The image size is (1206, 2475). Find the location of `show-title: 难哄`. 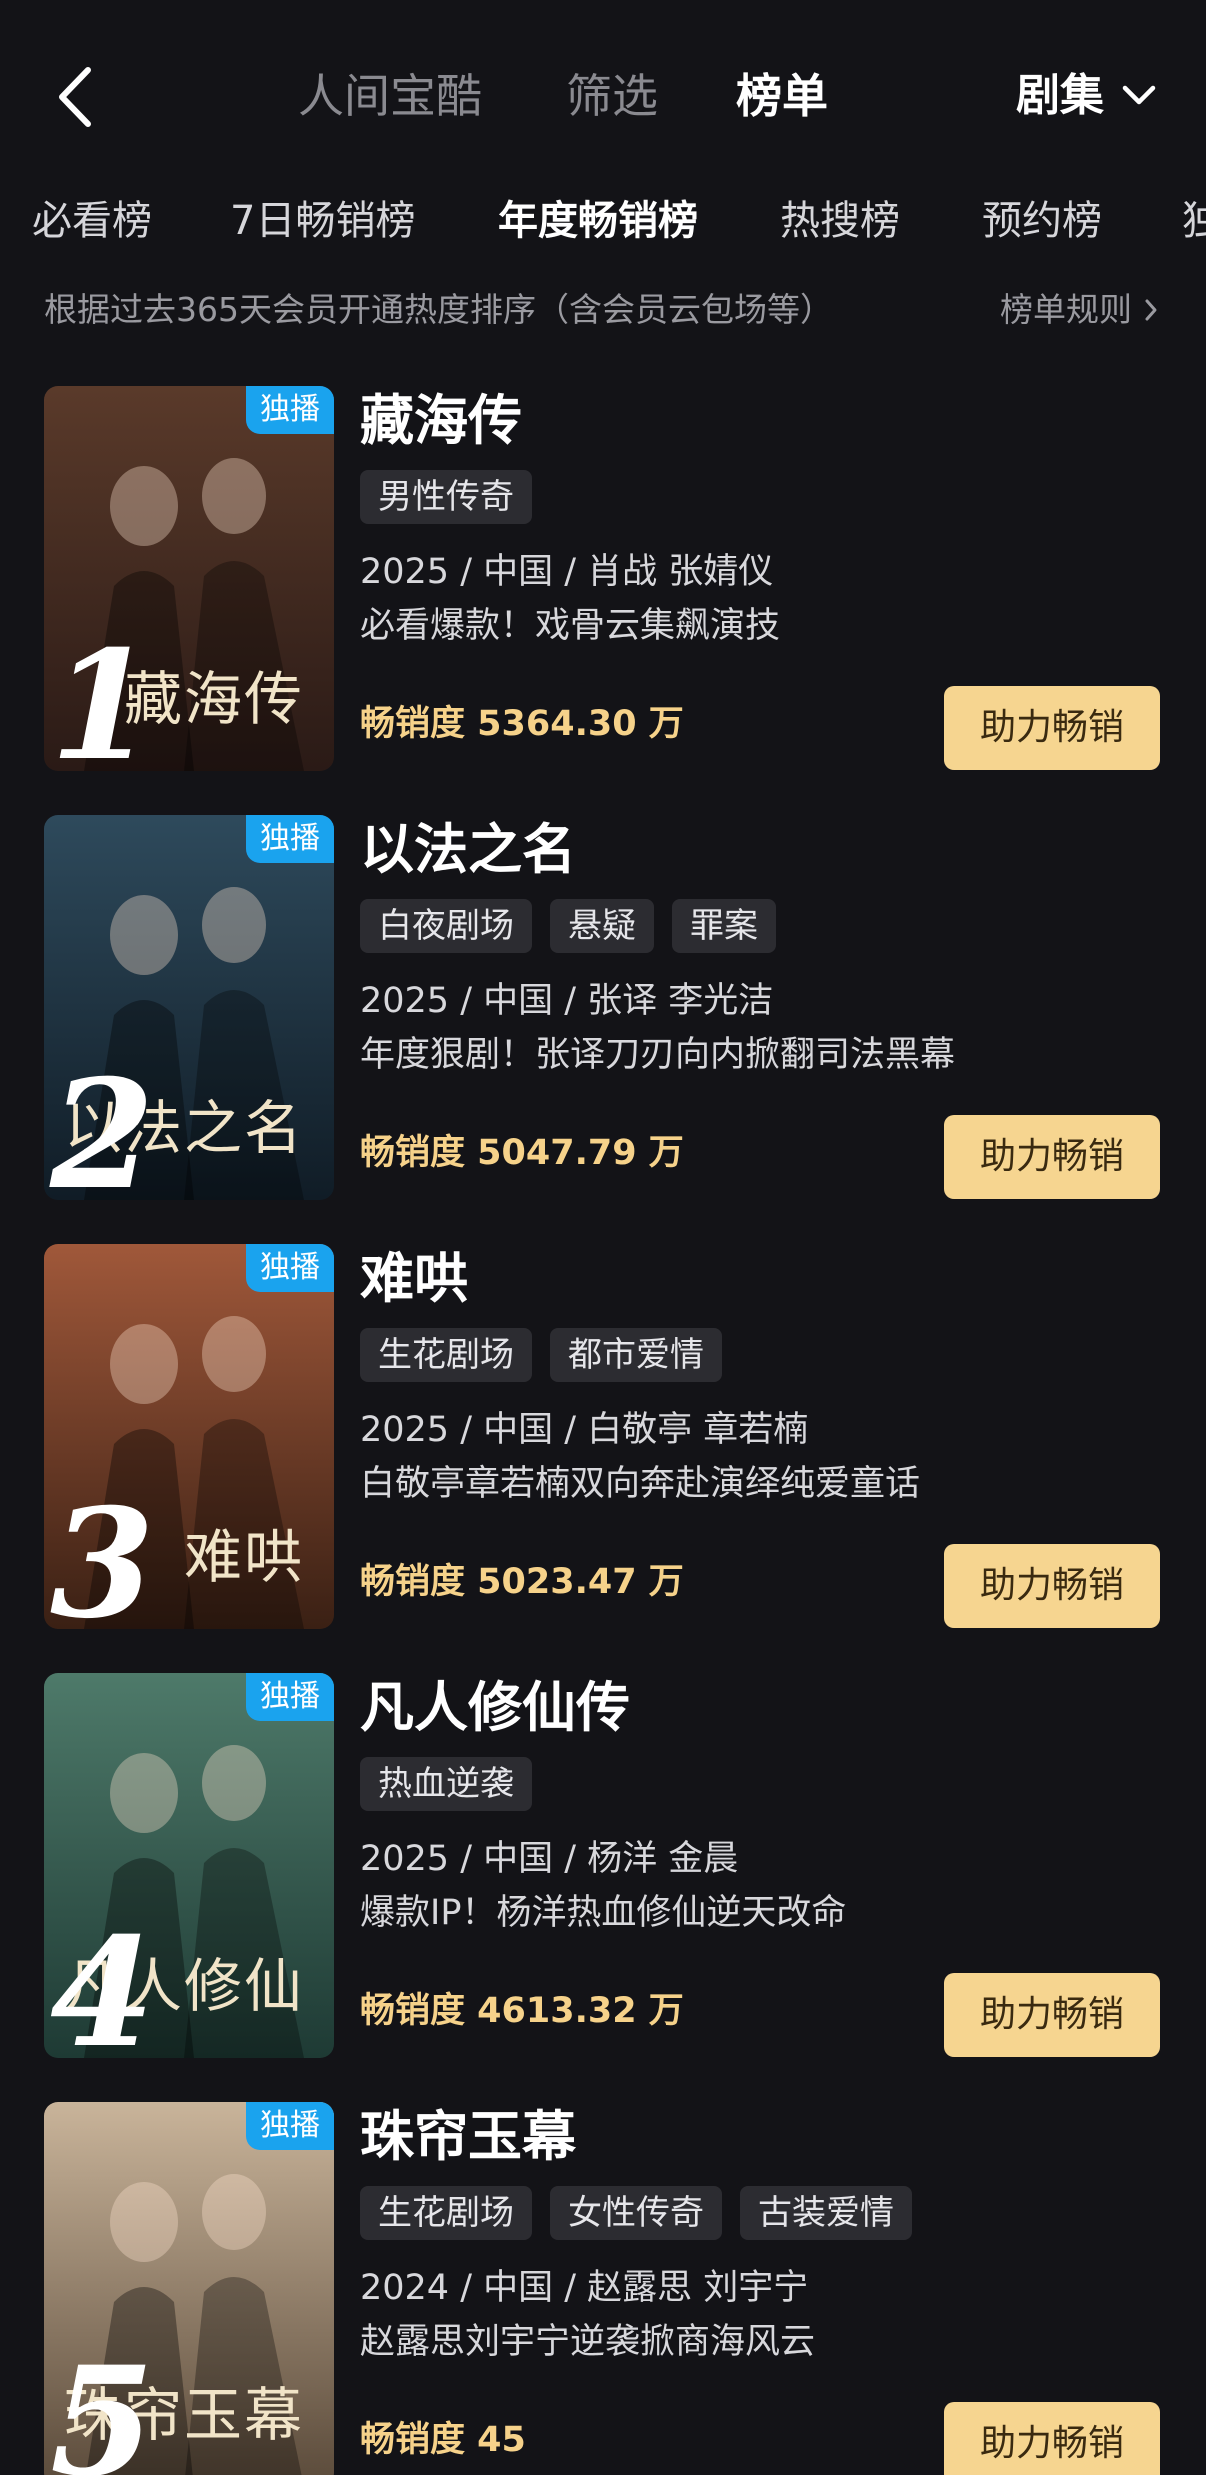

show-title: 难哄 is located at coordinates (414, 1279).